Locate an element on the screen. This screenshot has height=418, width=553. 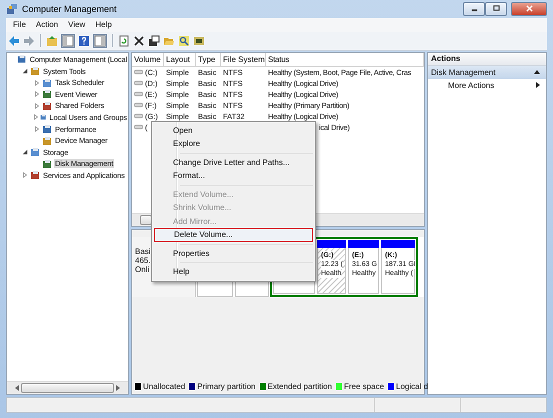
action-pane-icon is located at coordinates (100, 41).